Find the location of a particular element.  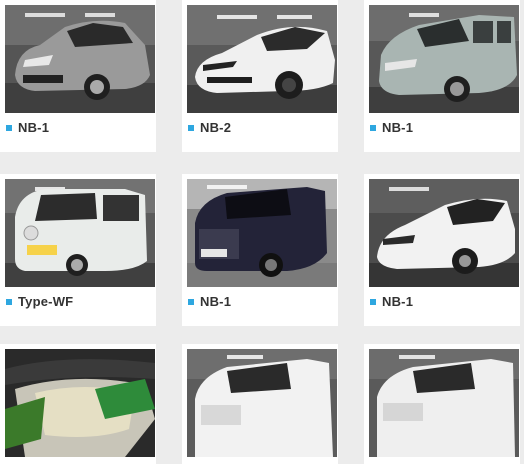

car-photo-white-sedan is located at coordinates (262, 59).